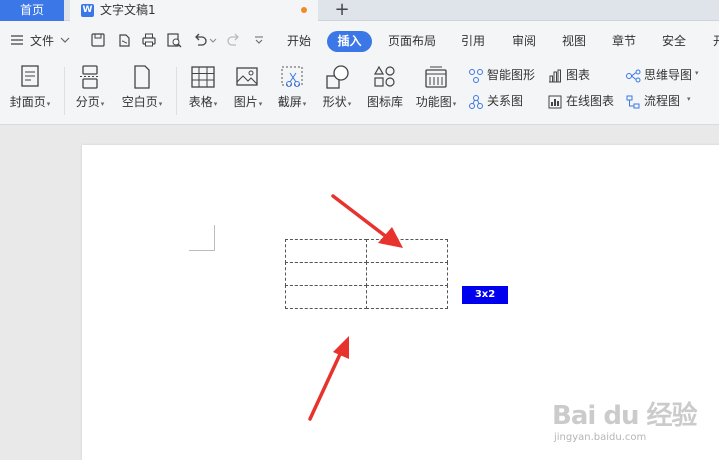  I want to click on watermark-text: Bai du 经验, so click(624, 416).